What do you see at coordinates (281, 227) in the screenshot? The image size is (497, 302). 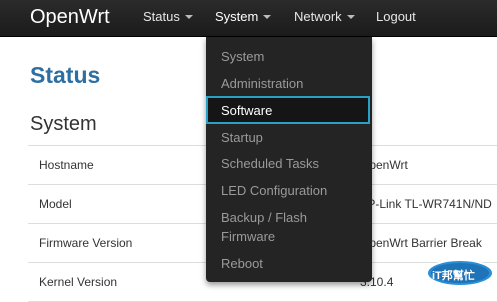 I see `menu-item-backup-flash: Backup / Flash Firmware` at bounding box center [281, 227].